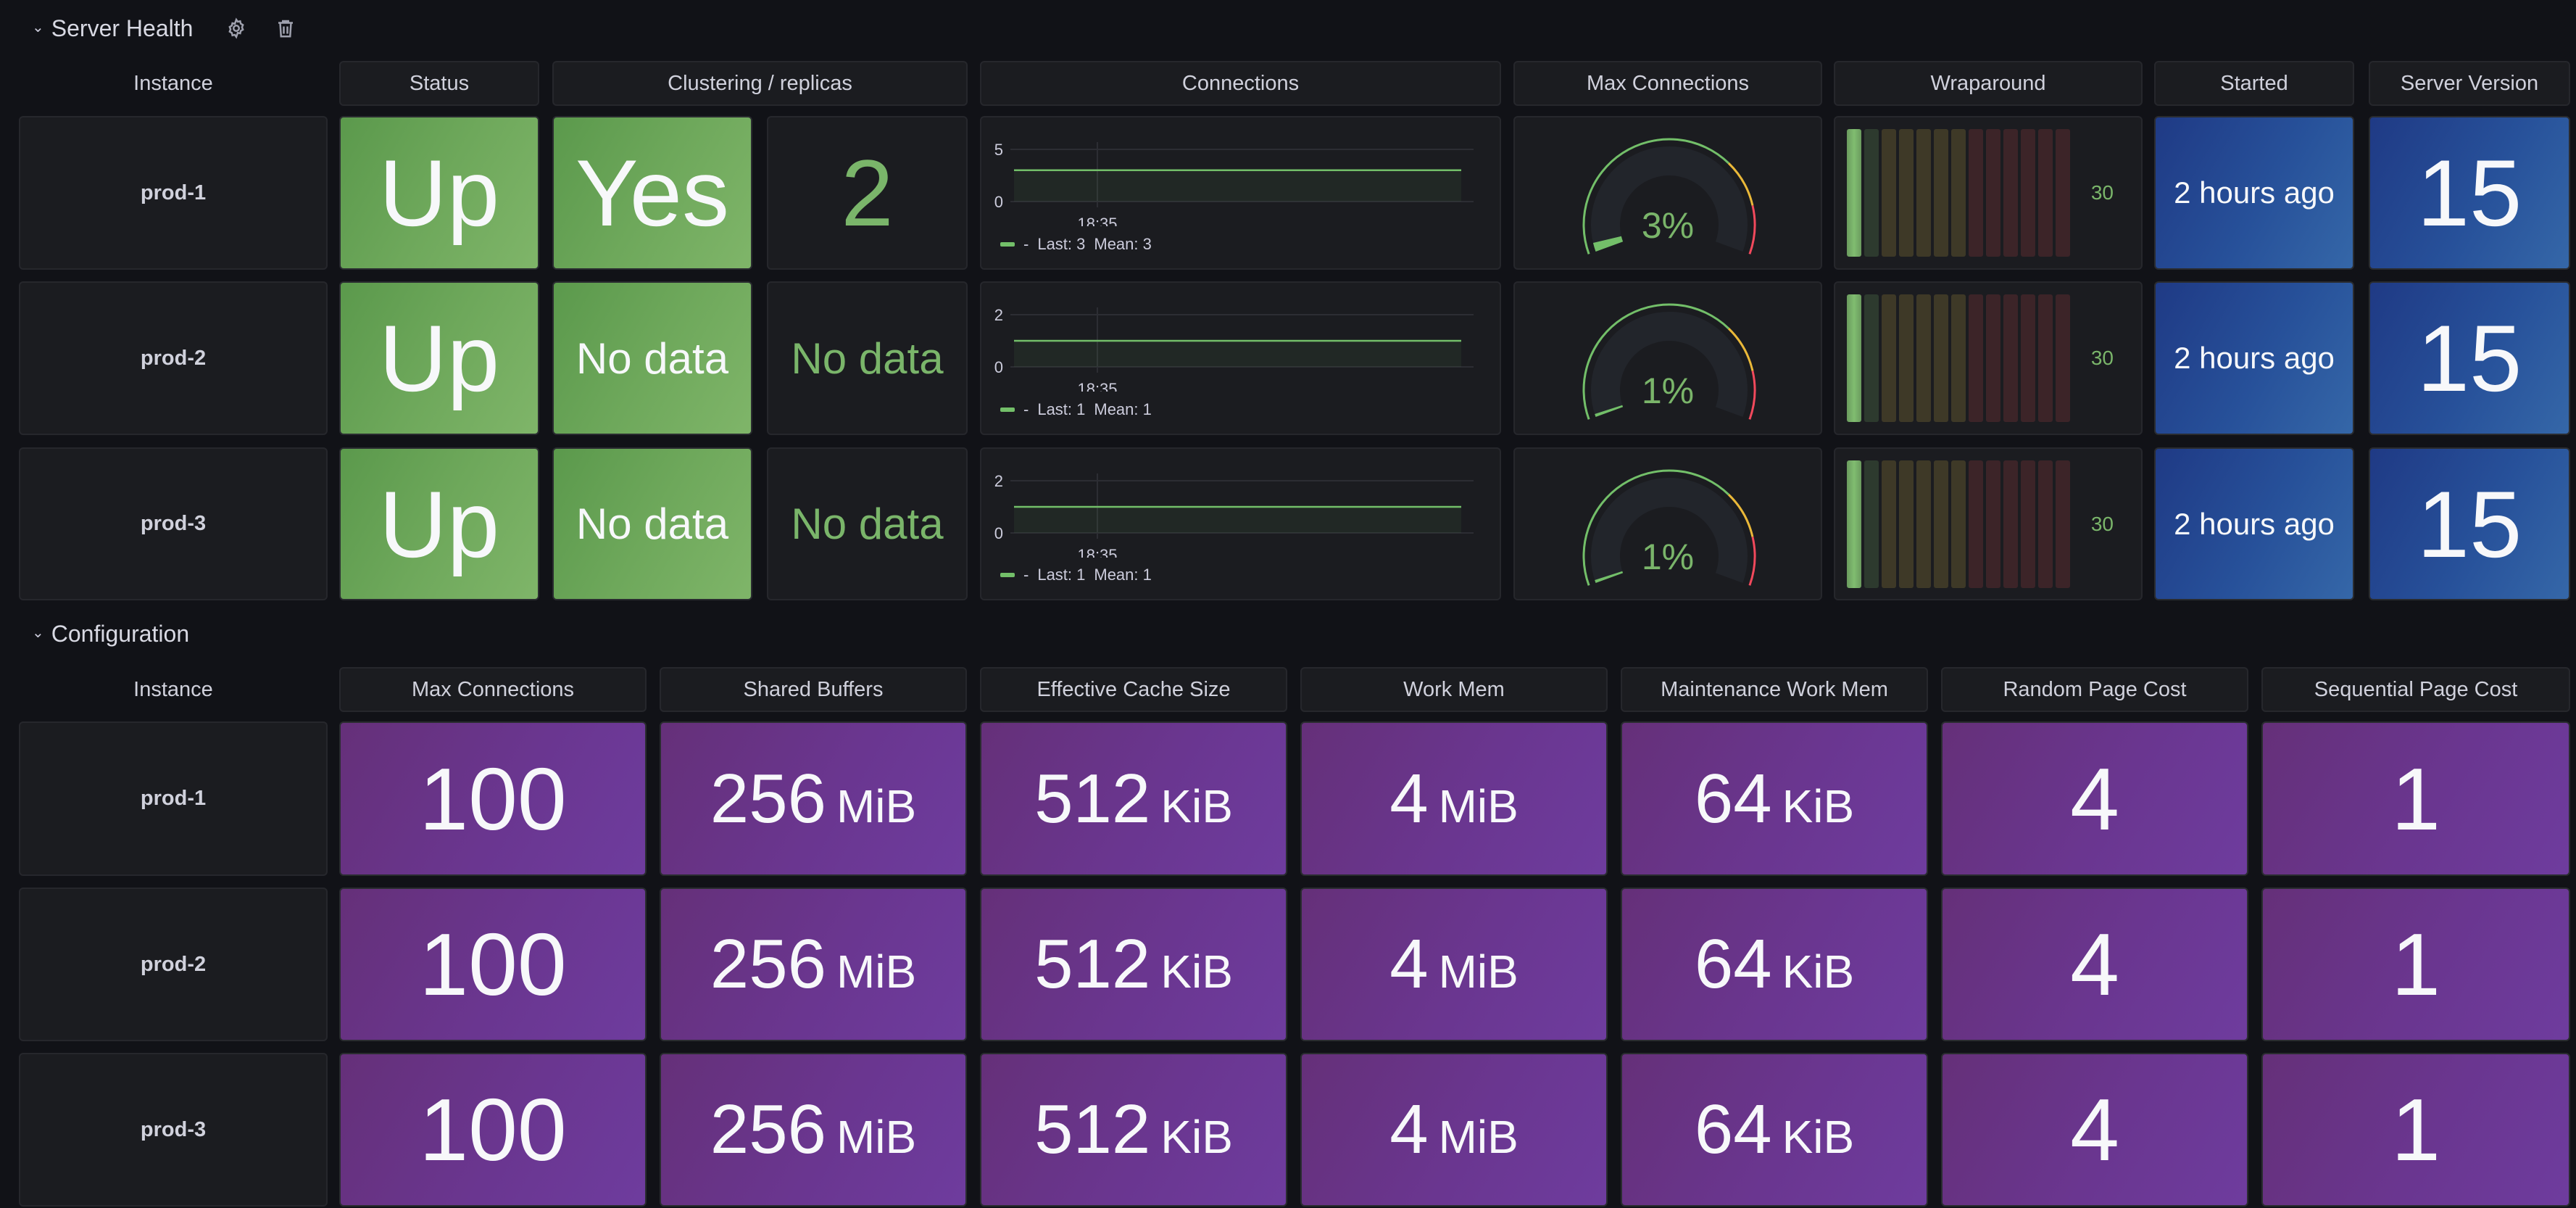 This screenshot has height=1208, width=2576. What do you see at coordinates (652, 193) in the screenshot?
I see `clustering-stat: Yes` at bounding box center [652, 193].